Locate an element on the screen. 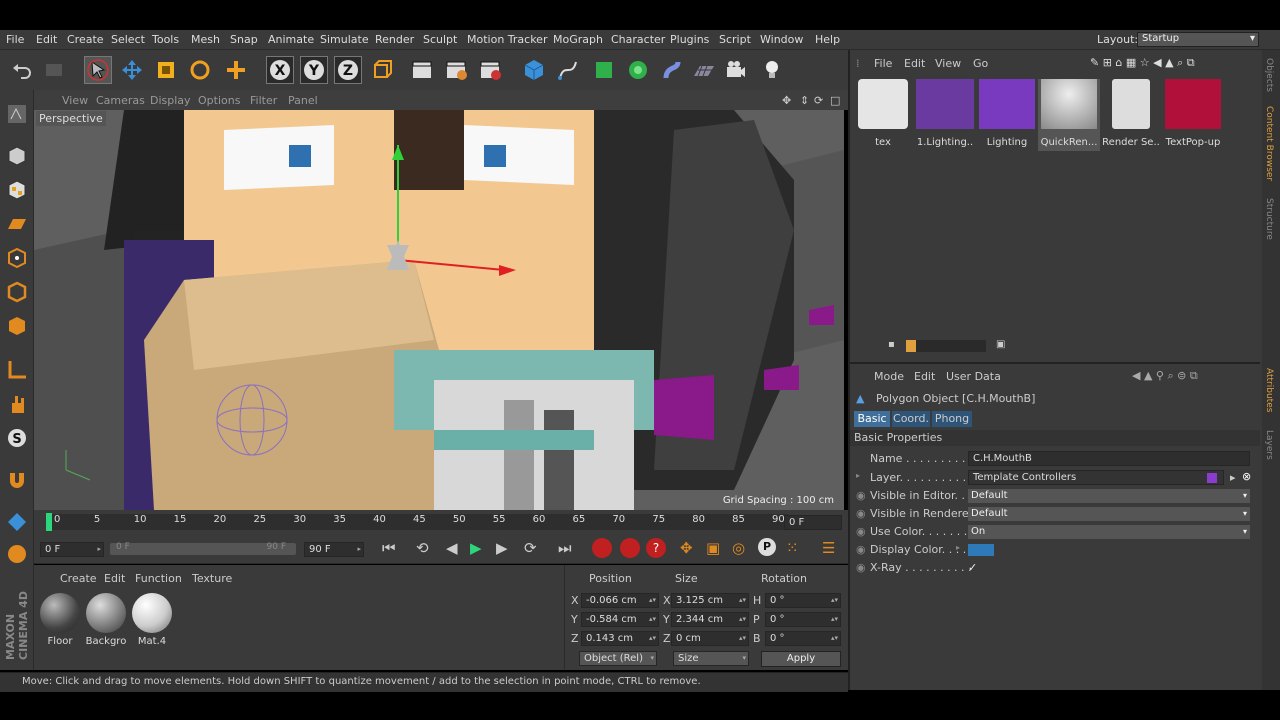 The height and width of the screenshot is (720, 1280). tweak-mode-button is located at coordinates (17, 404).